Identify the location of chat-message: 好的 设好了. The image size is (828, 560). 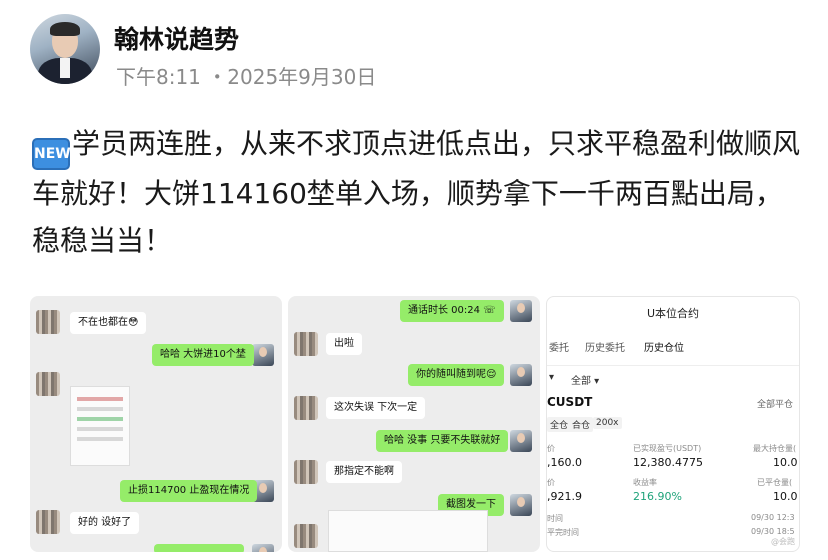
(105, 523).